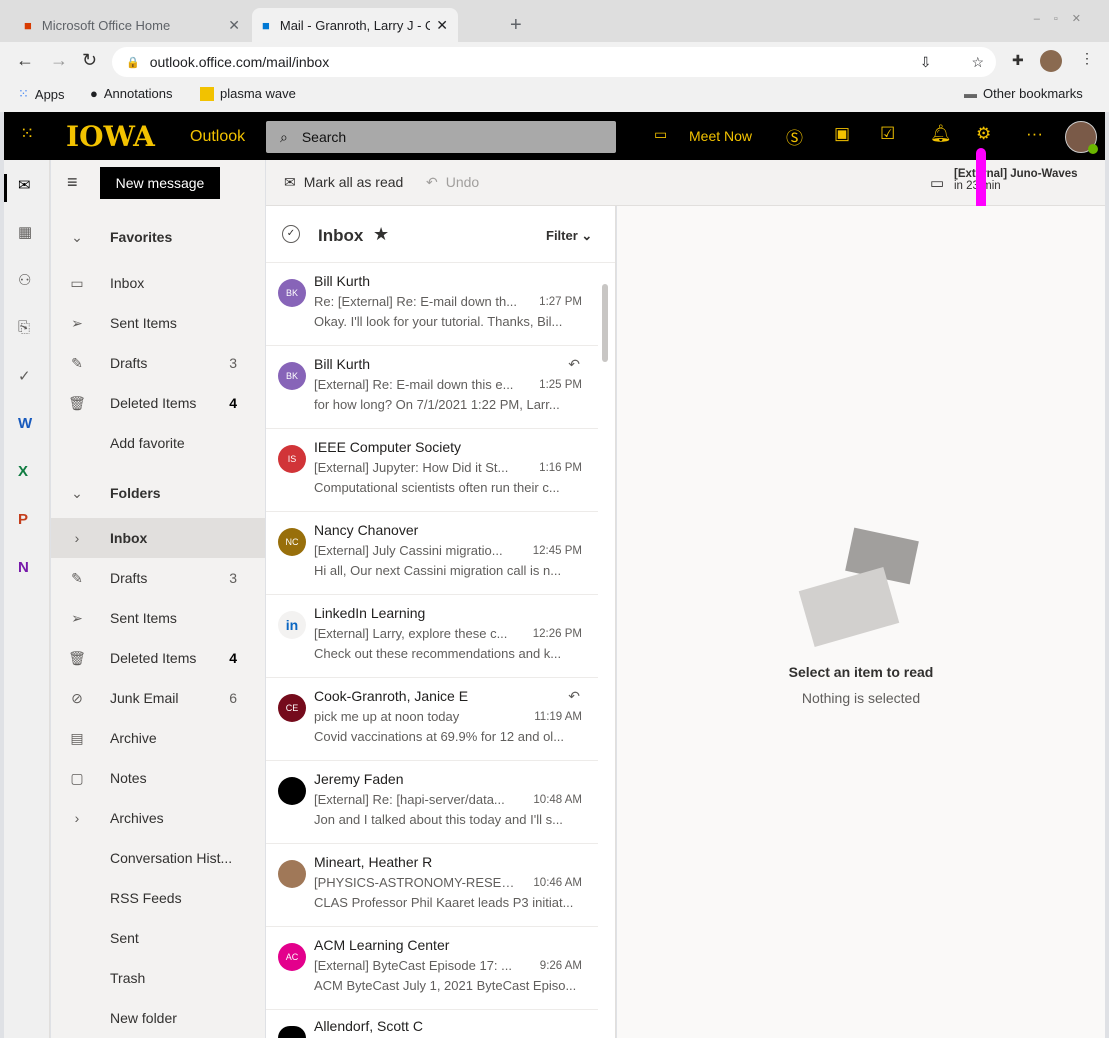 Image resolution: width=1109 pixels, height=1038 pixels. What do you see at coordinates (1064, 18) in the screenshot?
I see `window-controls: –▫✕` at bounding box center [1064, 18].